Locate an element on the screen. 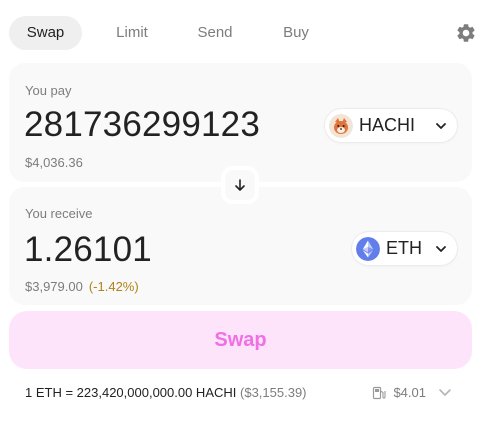 This screenshot has width=494, height=422. exchange-rate-usd: ($3,155.39) is located at coordinates (273, 392).